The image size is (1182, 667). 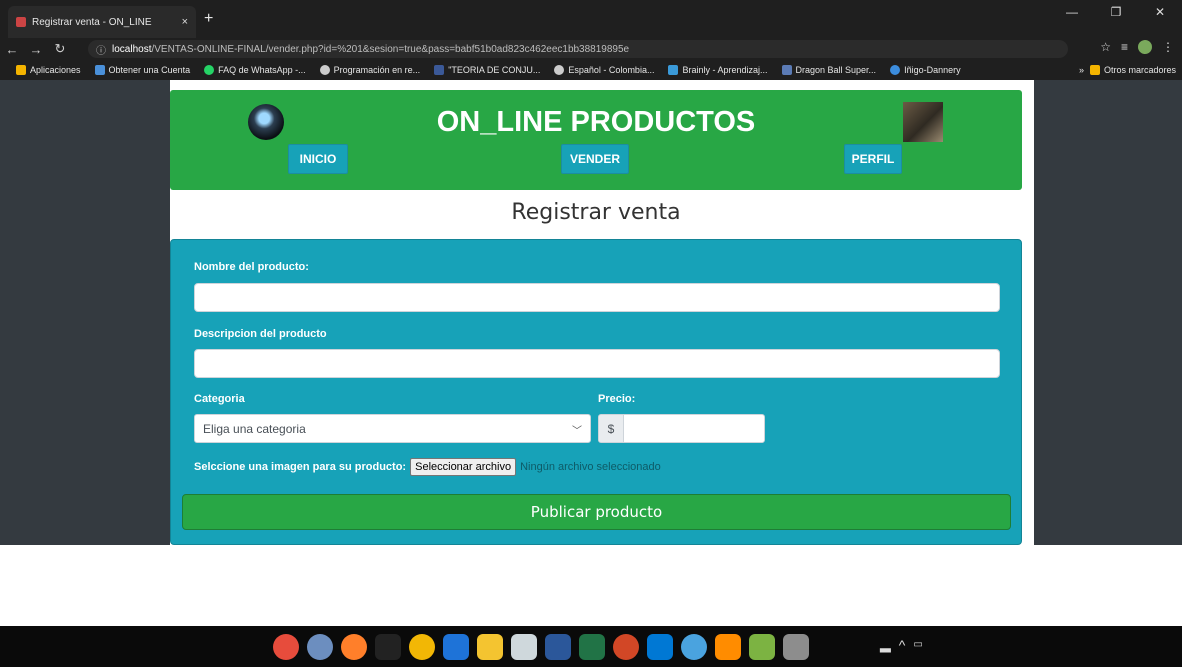 I want to click on description-label: Descripcion del producto, so click(x=260, y=334).